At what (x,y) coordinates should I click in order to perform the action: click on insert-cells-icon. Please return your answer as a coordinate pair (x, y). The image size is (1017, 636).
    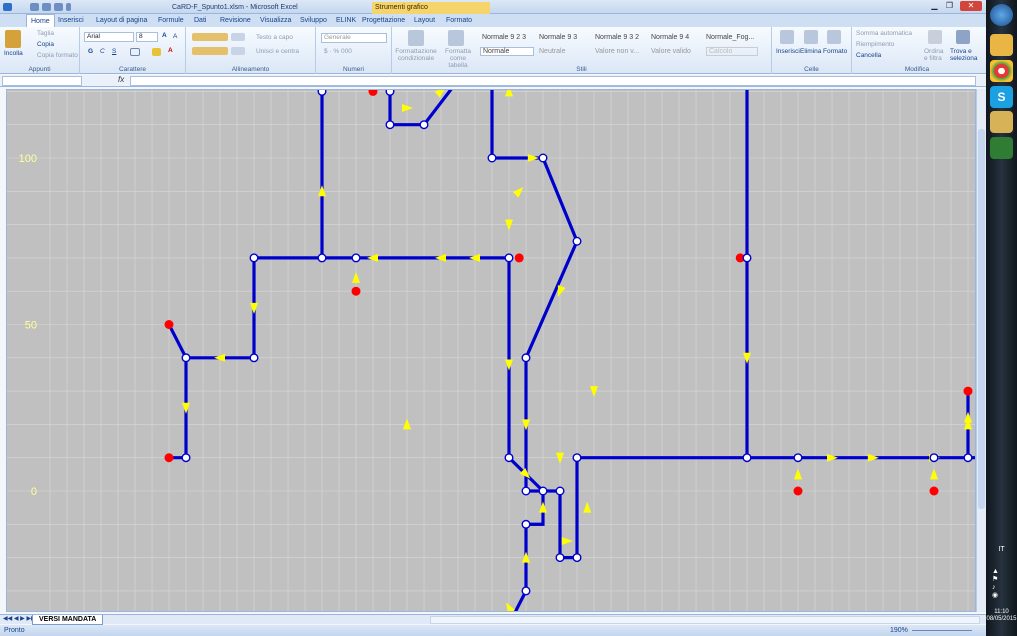
    Looking at the image, I should click on (787, 37).